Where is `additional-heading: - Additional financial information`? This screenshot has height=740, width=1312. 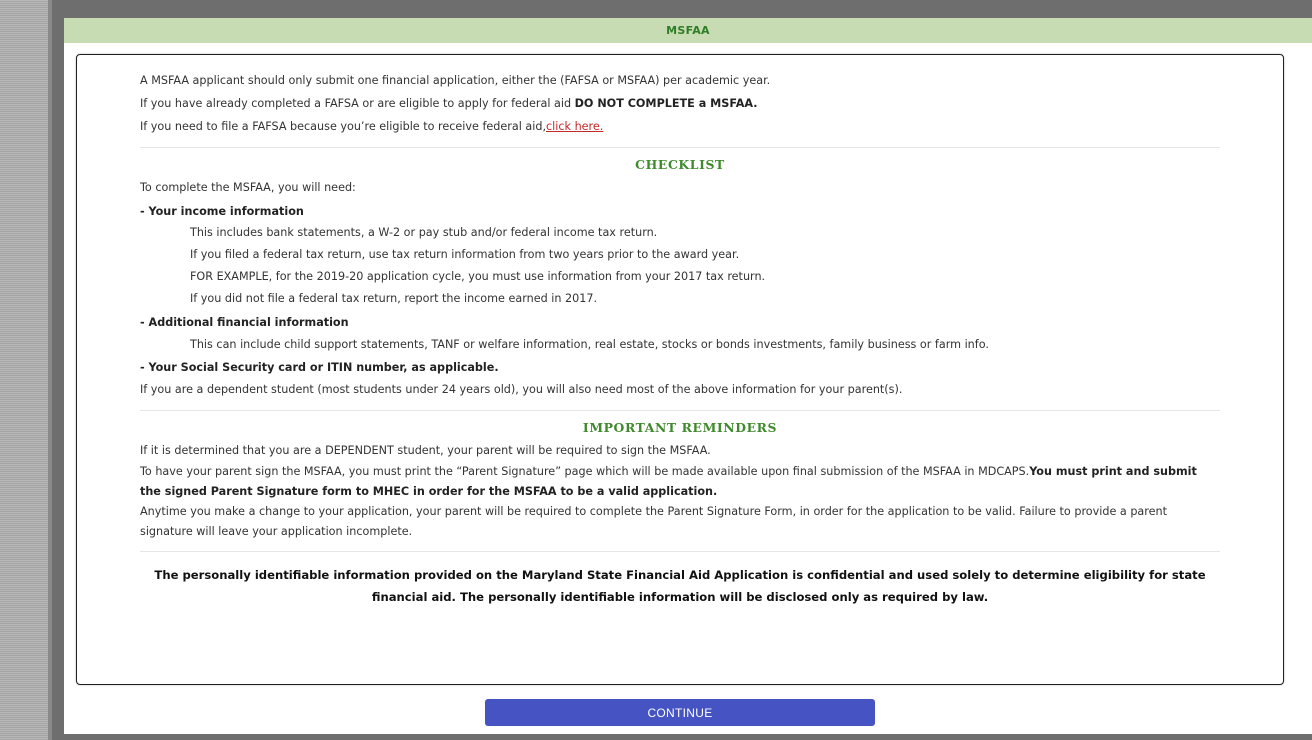 additional-heading: - Additional financial information is located at coordinates (244, 322).